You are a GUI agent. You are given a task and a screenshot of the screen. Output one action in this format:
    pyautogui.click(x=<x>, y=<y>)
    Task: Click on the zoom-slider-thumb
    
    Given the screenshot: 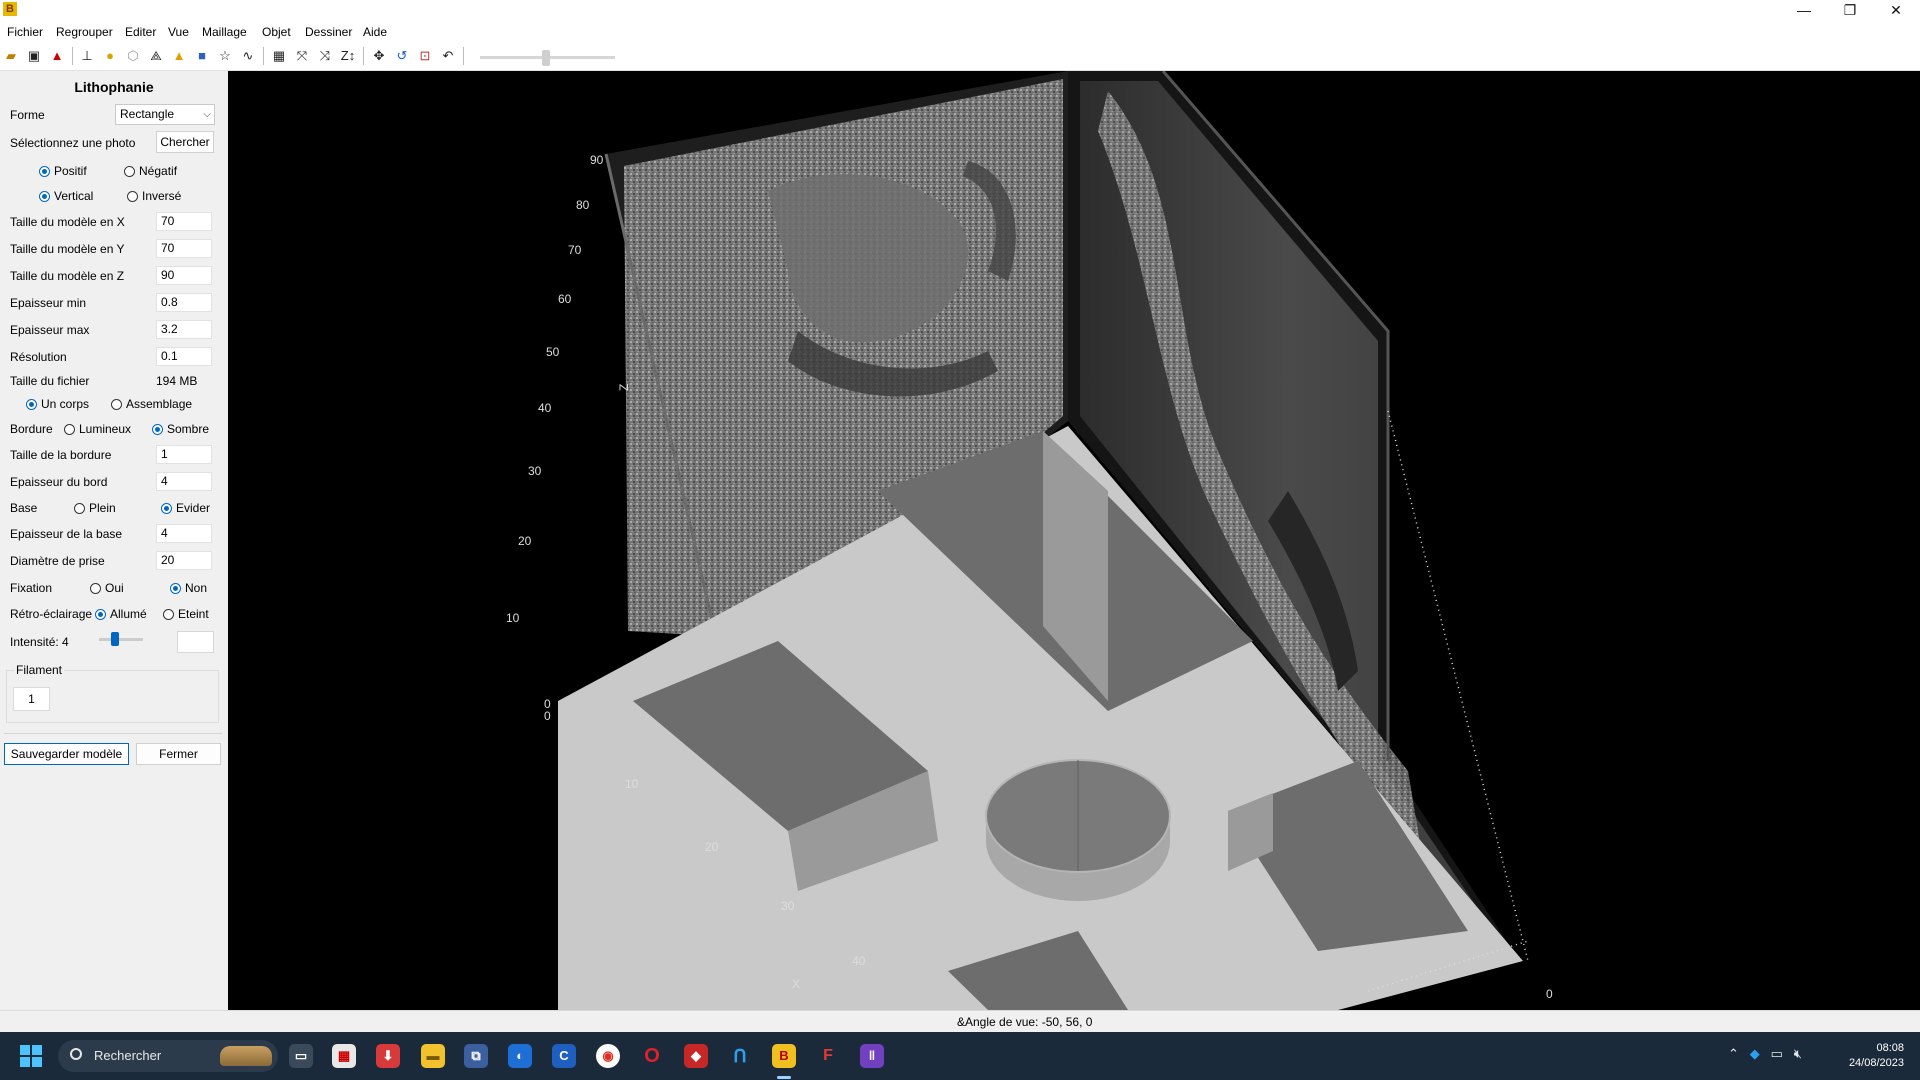 What is the action you would take?
    pyautogui.click(x=546, y=58)
    